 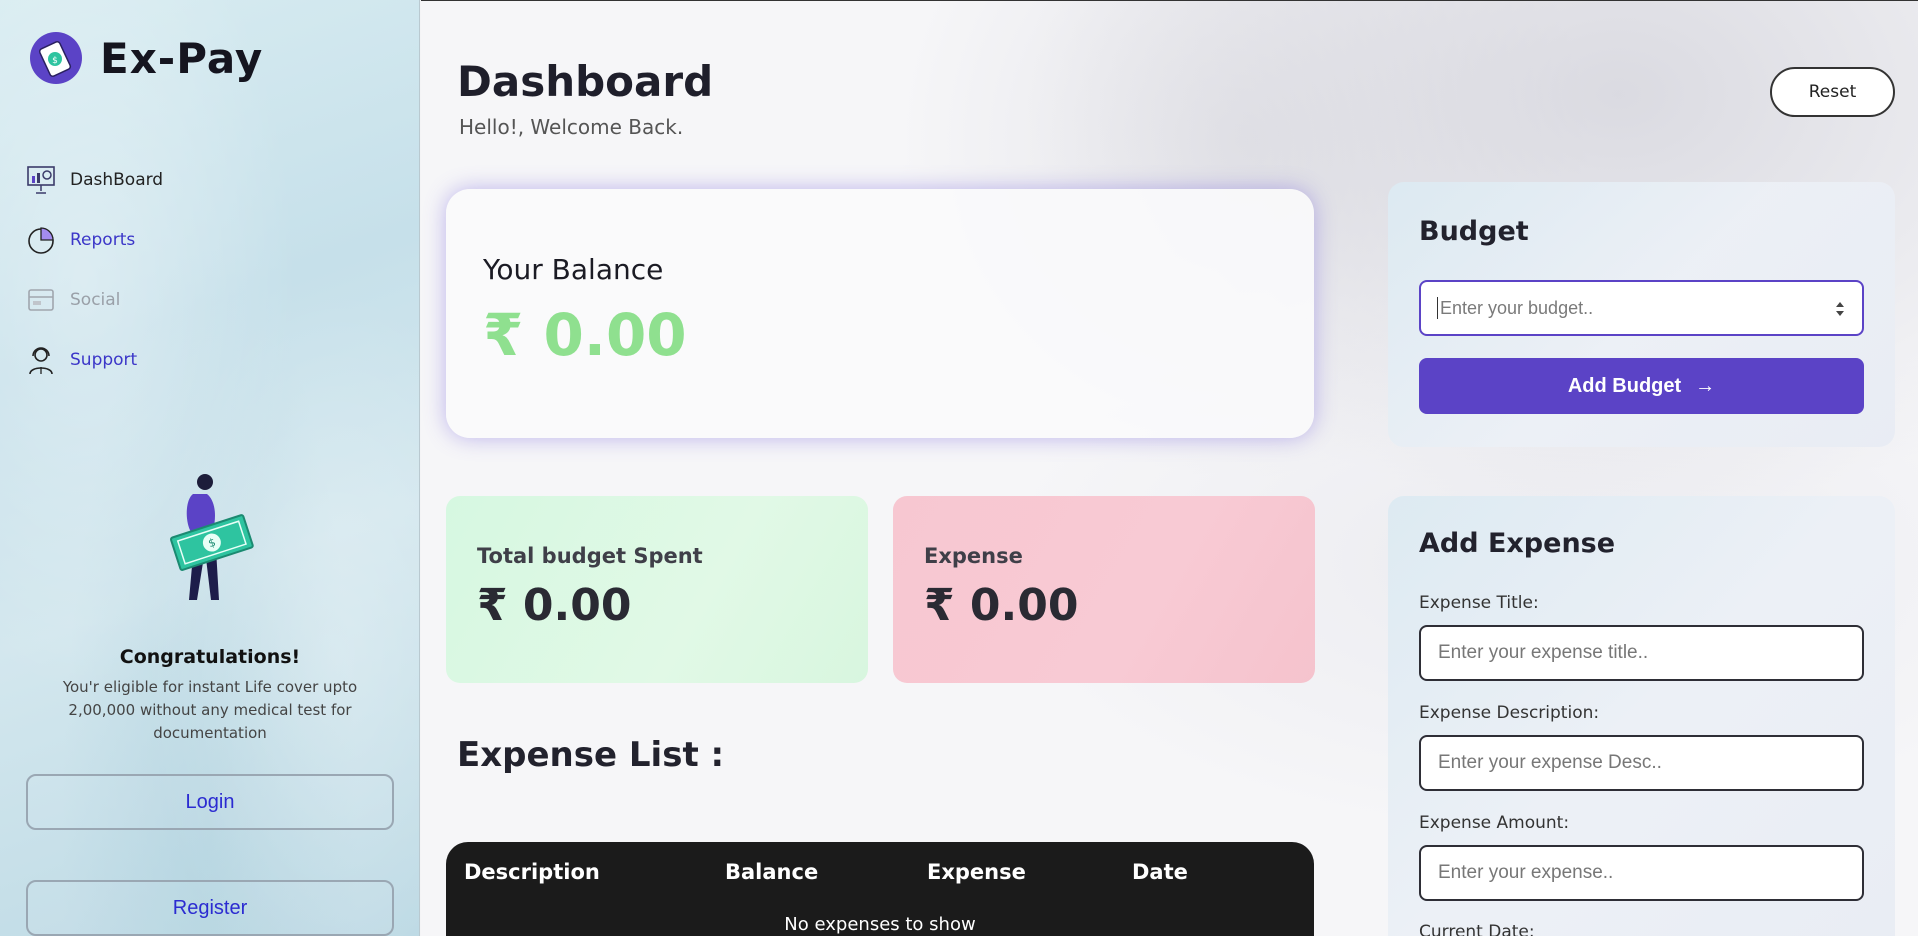 What do you see at coordinates (1624, 385) in the screenshot?
I see `add-budget-label: Add Budget` at bounding box center [1624, 385].